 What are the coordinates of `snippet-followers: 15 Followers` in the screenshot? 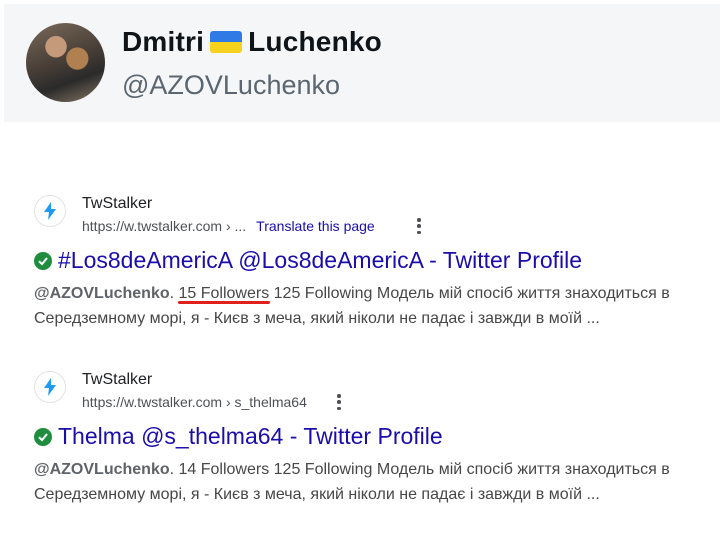 It's located at (224, 293).